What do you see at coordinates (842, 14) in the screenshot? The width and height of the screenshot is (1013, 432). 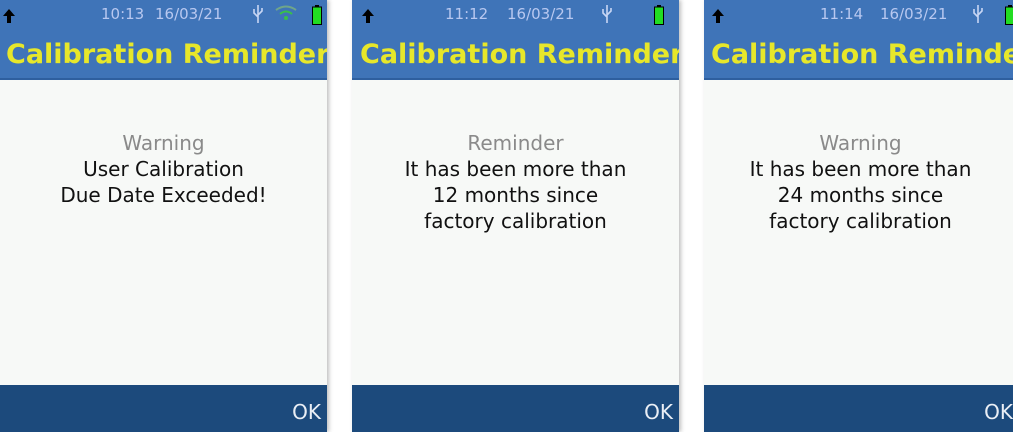 I see `status-time: 11:14` at bounding box center [842, 14].